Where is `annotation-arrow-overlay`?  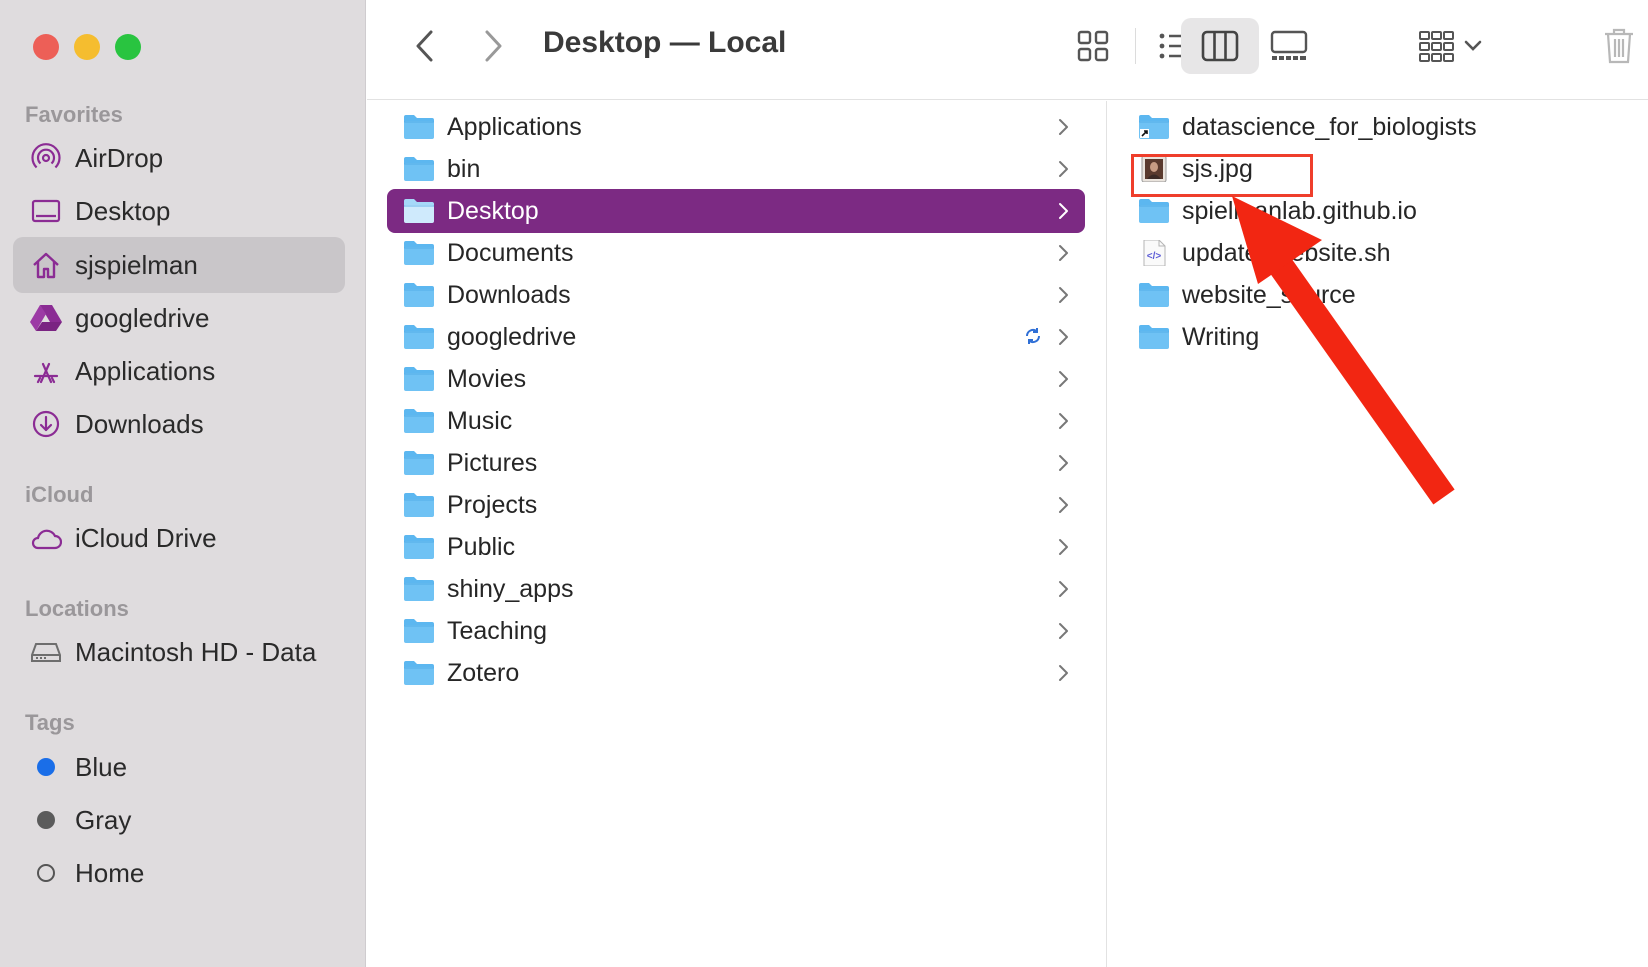 annotation-arrow-overlay is located at coordinates (1343, 350).